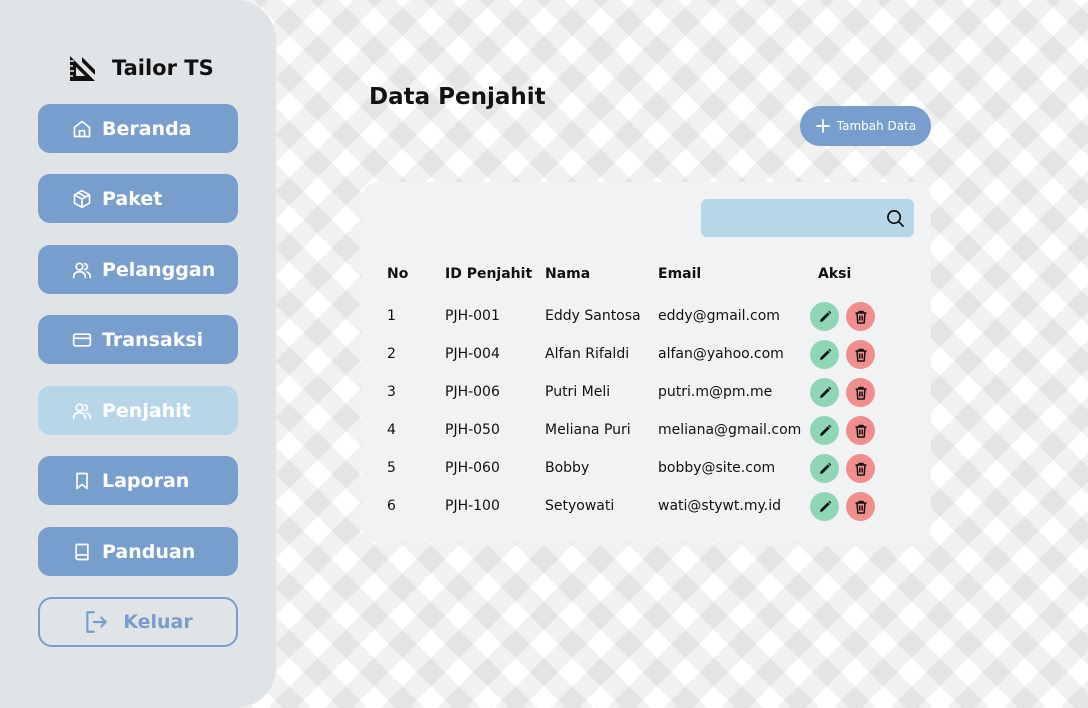  What do you see at coordinates (132, 198) in the screenshot?
I see `sidebar-item-label: Paket` at bounding box center [132, 198].